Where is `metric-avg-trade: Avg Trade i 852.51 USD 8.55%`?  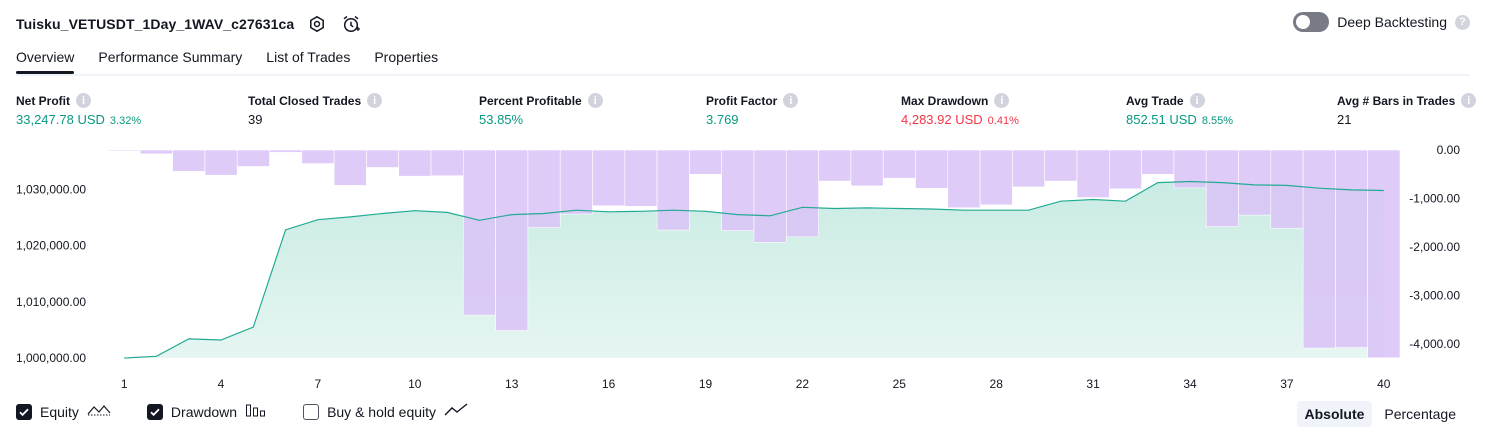 metric-avg-trade: Avg Trade i 852.51 USD 8.55% is located at coordinates (1179, 110).